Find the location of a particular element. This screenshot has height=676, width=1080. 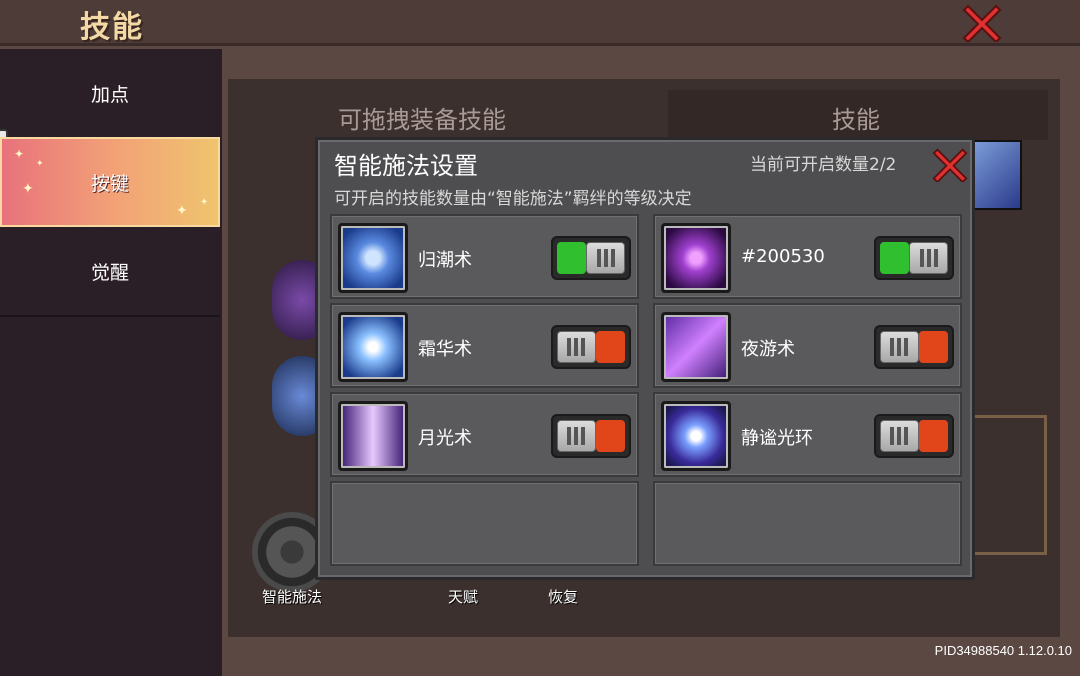

dark-void-icon is located at coordinates (696, 258).